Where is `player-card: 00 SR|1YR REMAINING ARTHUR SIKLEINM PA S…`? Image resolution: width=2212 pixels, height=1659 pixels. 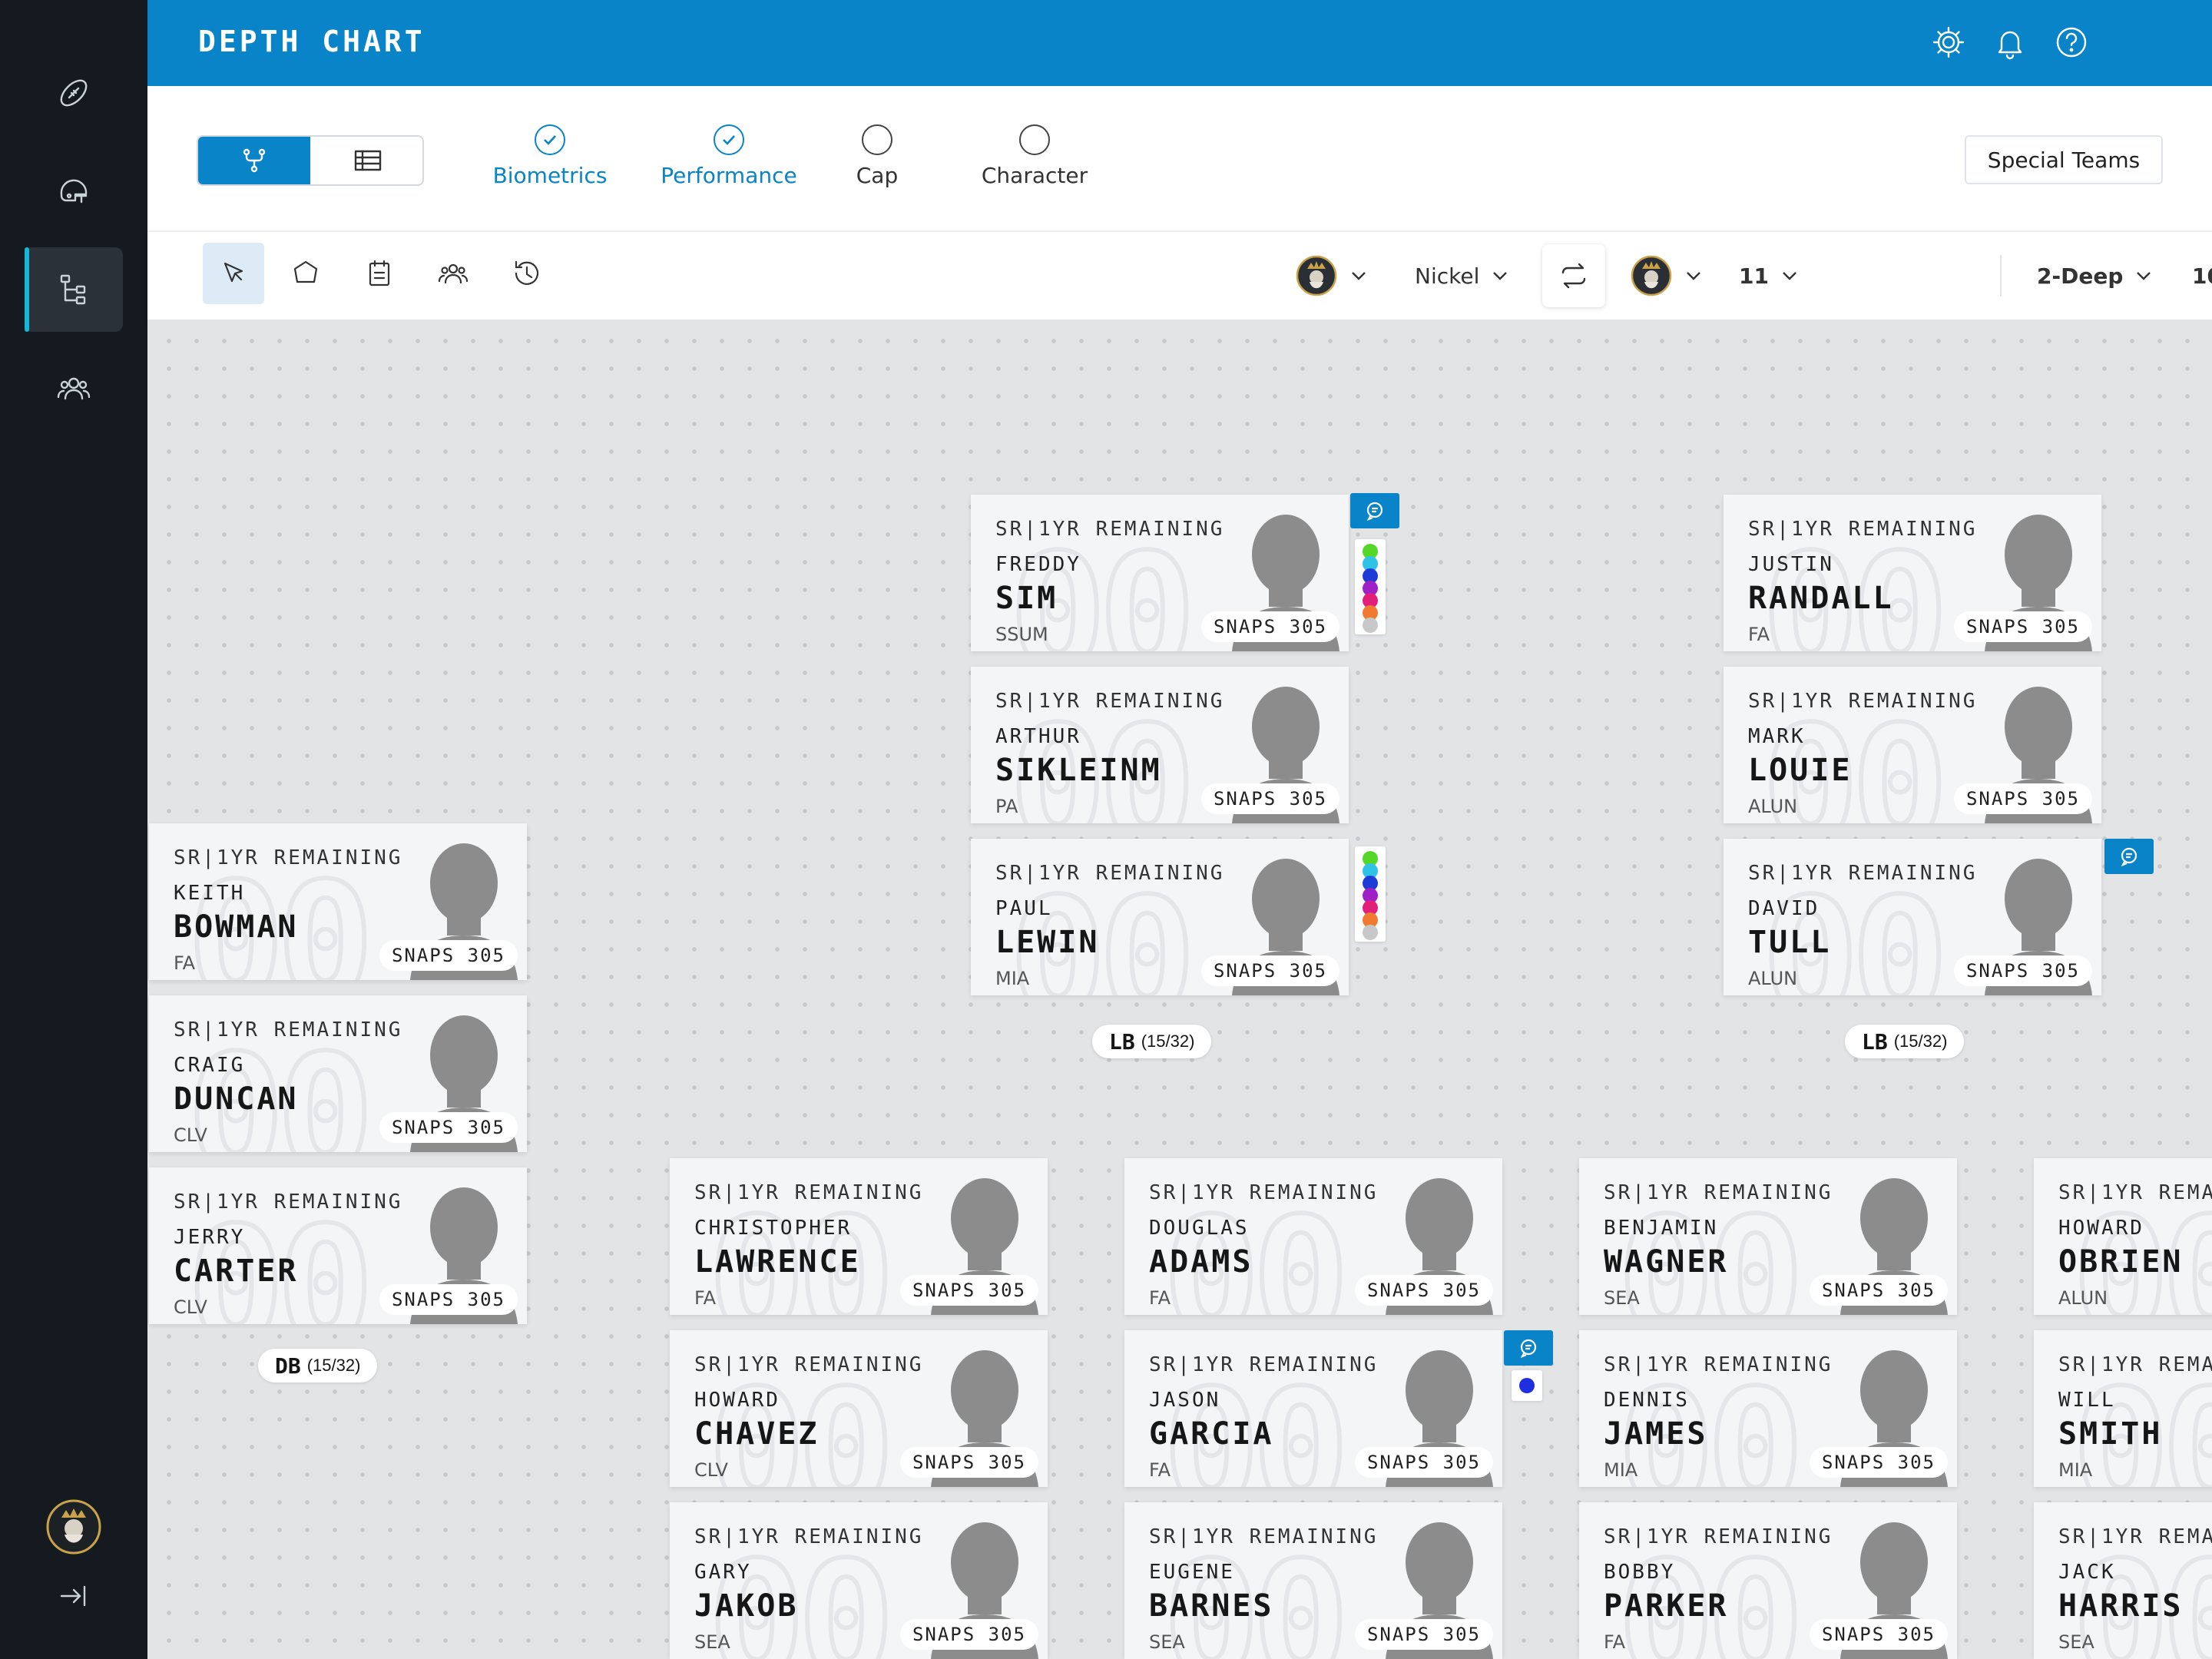
player-card: 00 SR|1YR REMAINING ARTHUR SIKLEINM PA S… is located at coordinates (1160, 745).